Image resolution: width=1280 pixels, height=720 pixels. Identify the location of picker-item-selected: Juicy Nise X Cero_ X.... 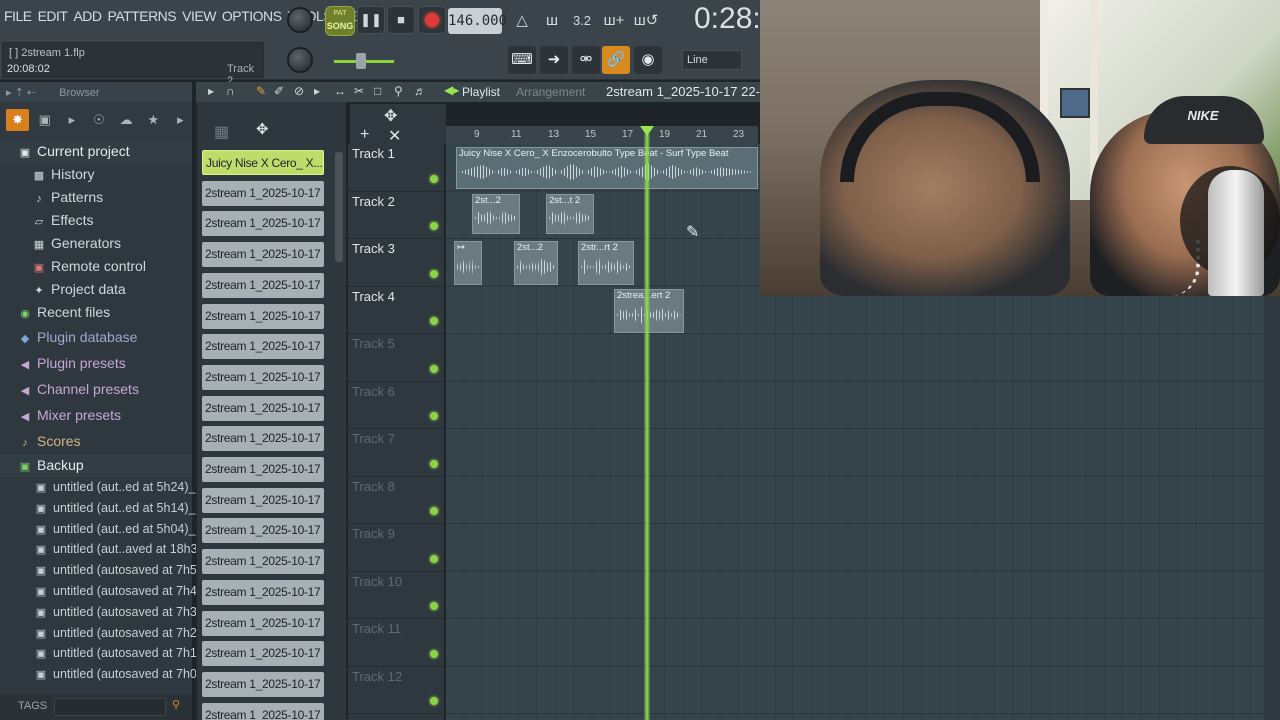
(263, 162).